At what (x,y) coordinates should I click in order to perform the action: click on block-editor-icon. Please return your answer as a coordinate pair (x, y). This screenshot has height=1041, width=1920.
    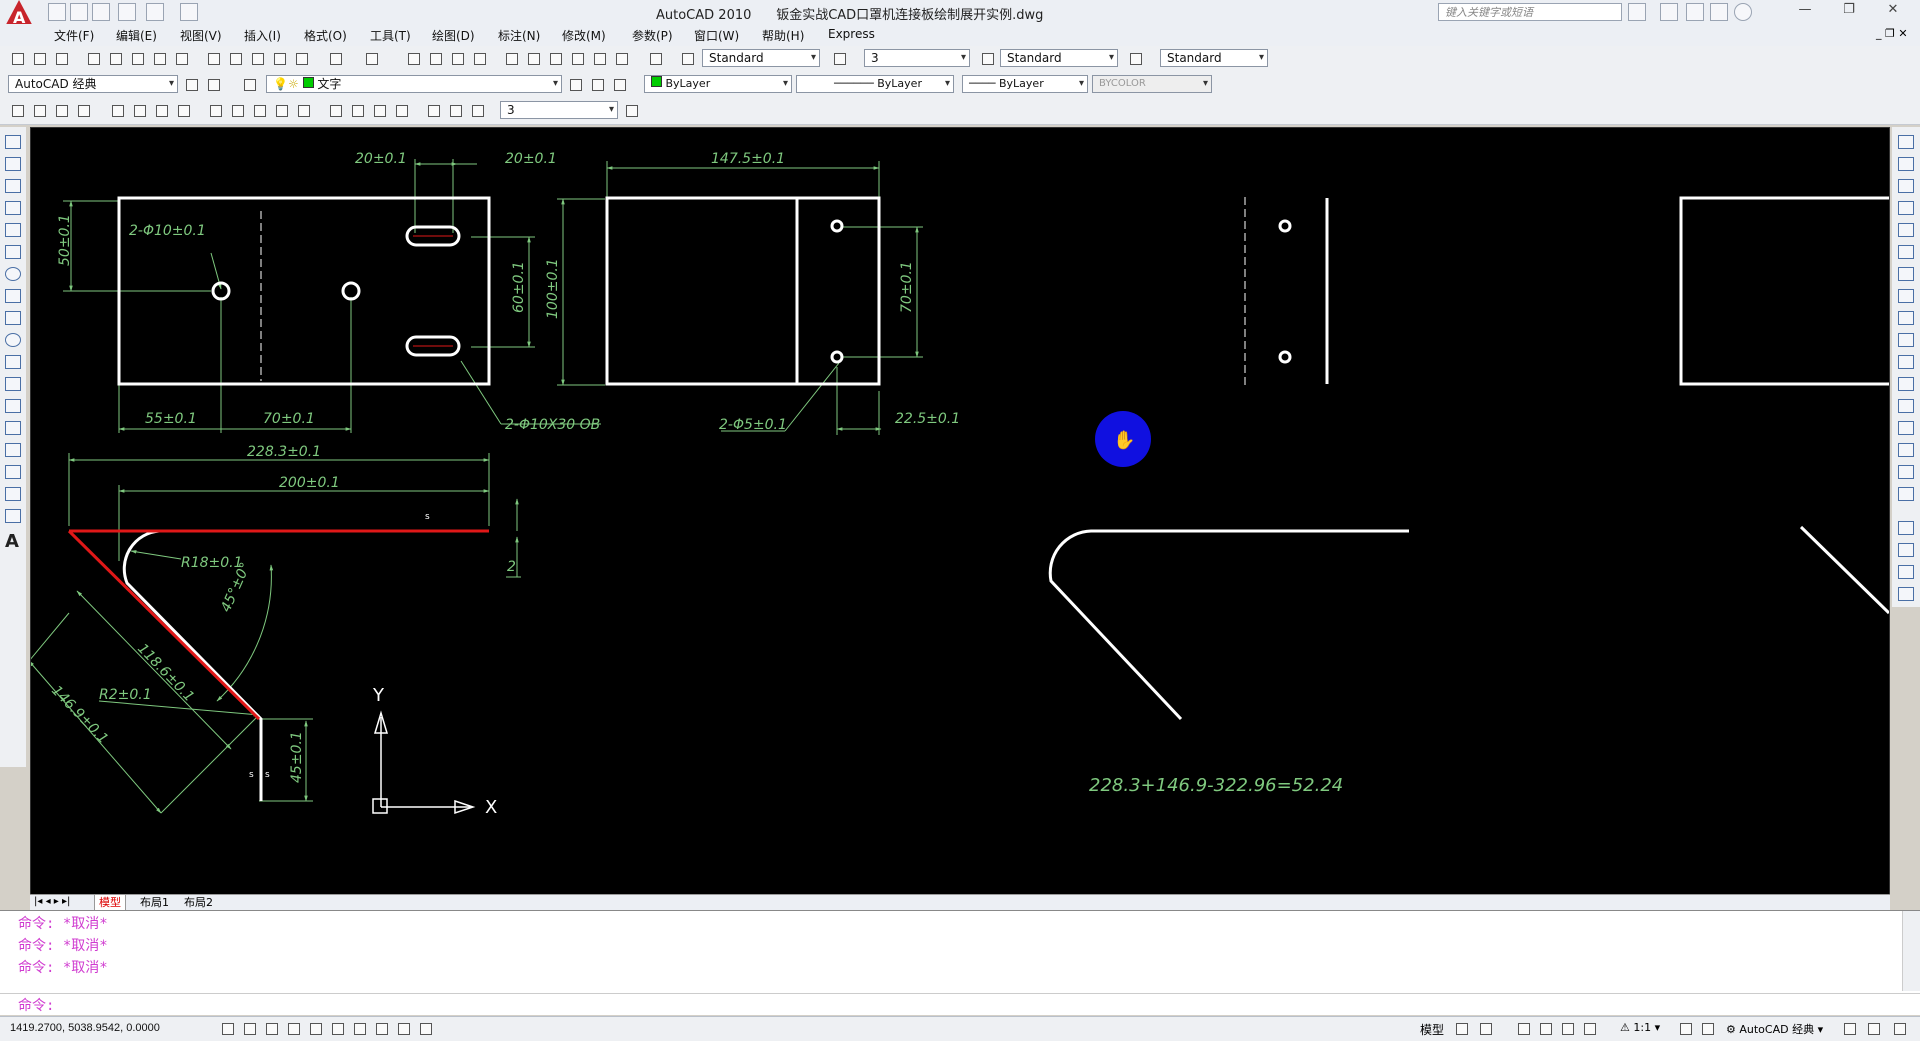
    Looking at the image, I should click on (302, 59).